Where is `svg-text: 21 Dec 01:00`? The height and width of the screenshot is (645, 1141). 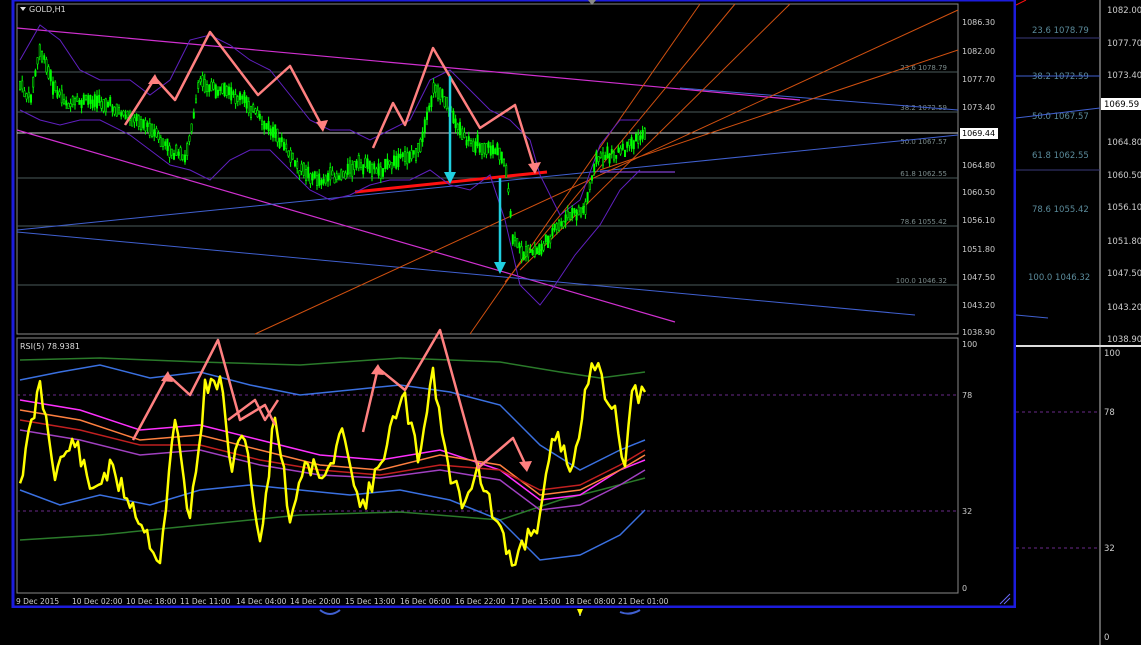
svg-text: 21 Dec 01:00 is located at coordinates (643, 601).